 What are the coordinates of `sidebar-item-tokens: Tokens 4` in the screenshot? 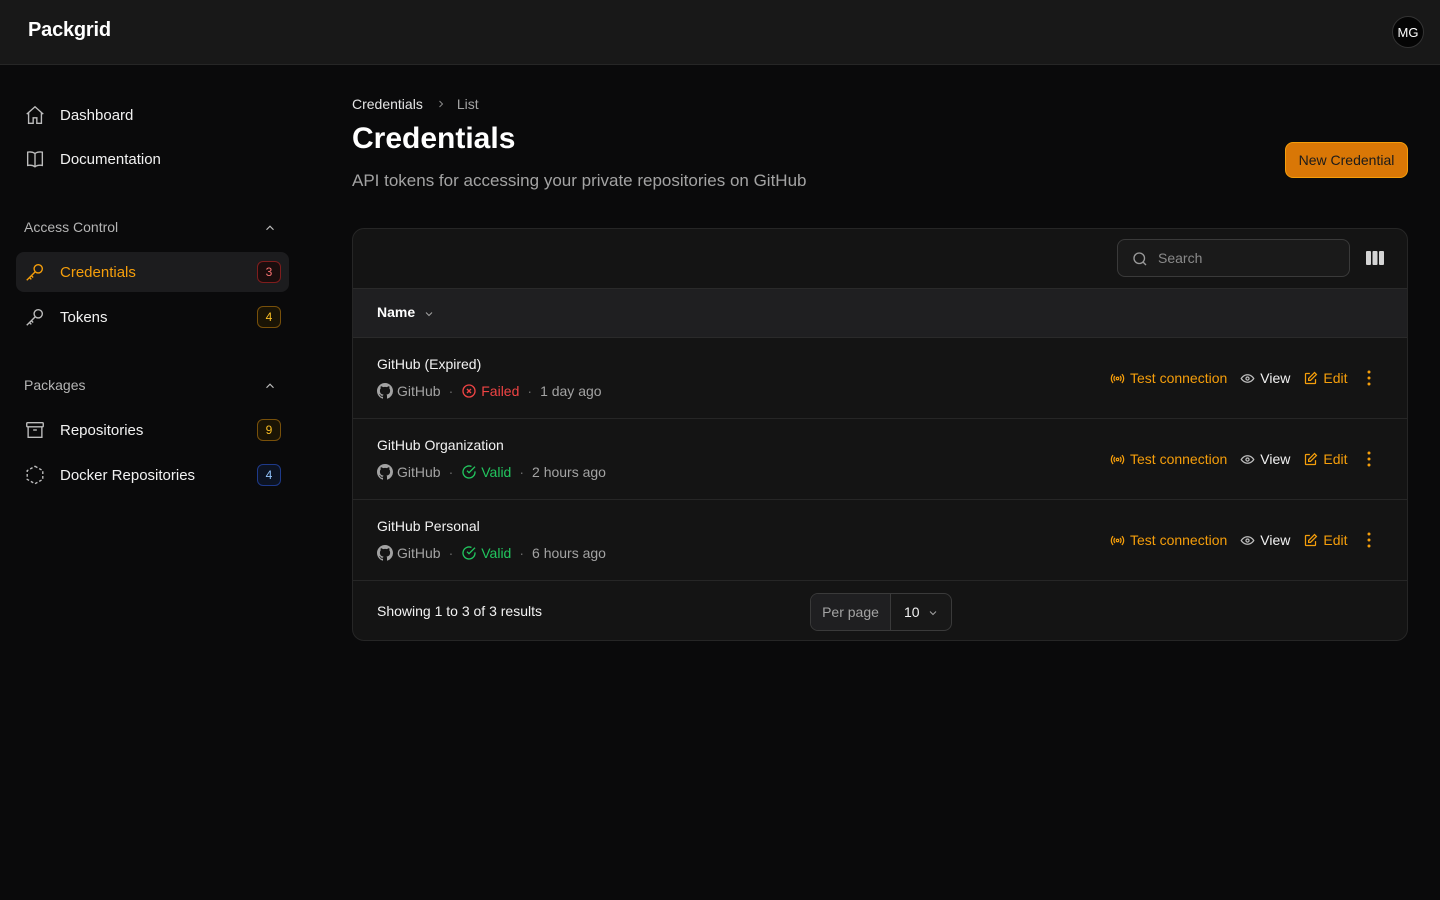 It's located at (152, 317).